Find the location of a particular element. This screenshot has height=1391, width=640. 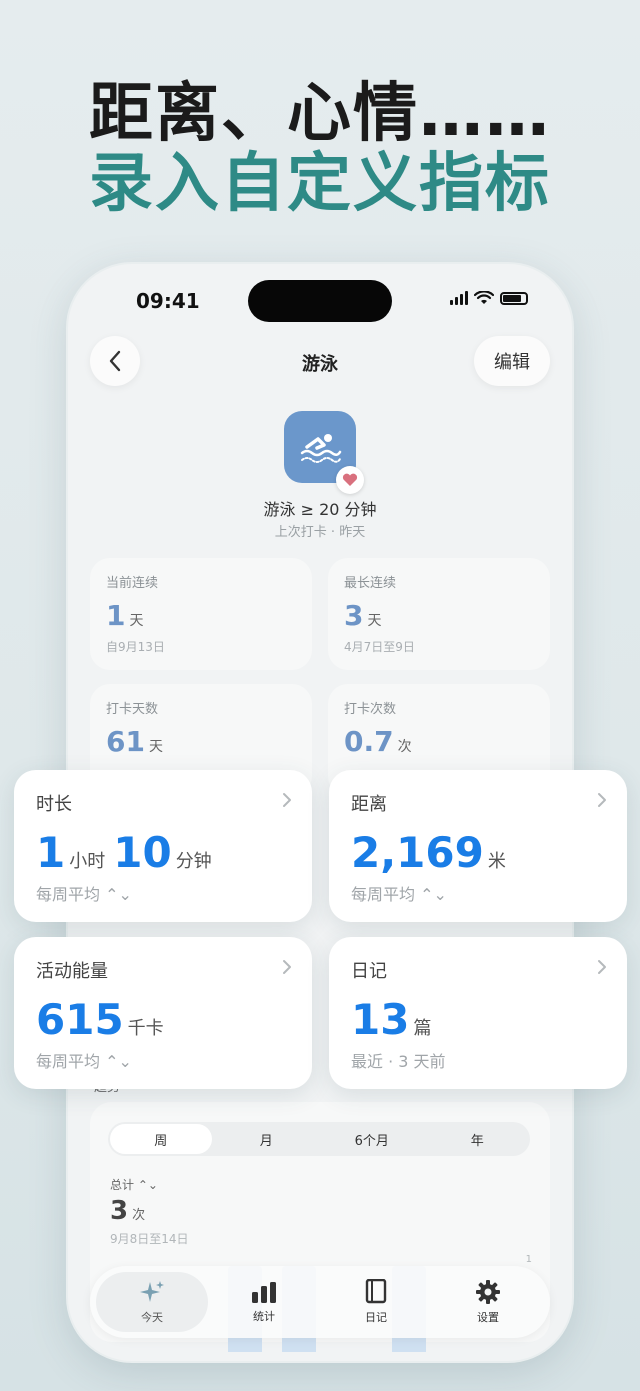

sparkle-icon is located at coordinates (152, 1291).